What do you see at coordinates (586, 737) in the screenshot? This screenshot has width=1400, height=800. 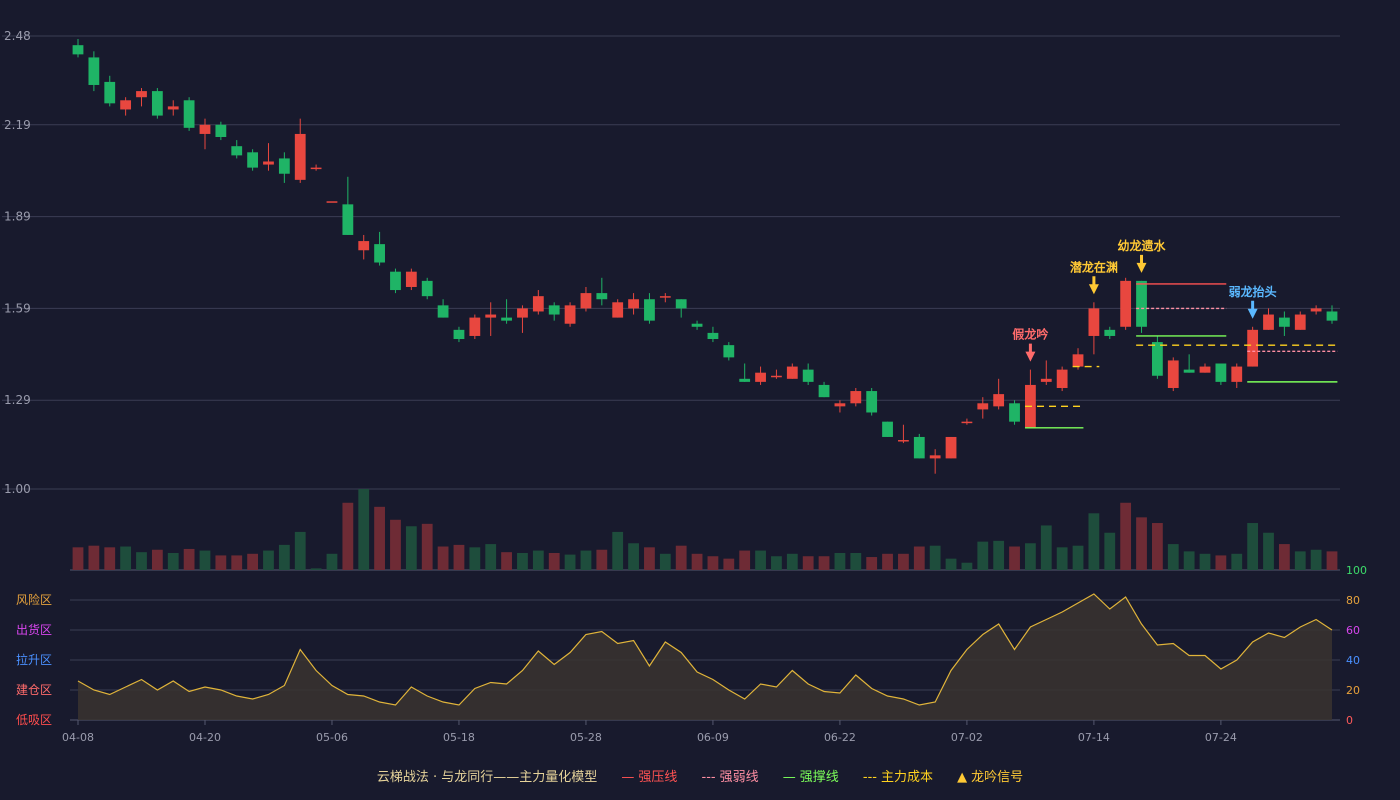 I see `x-tick-label: 05-28` at bounding box center [586, 737].